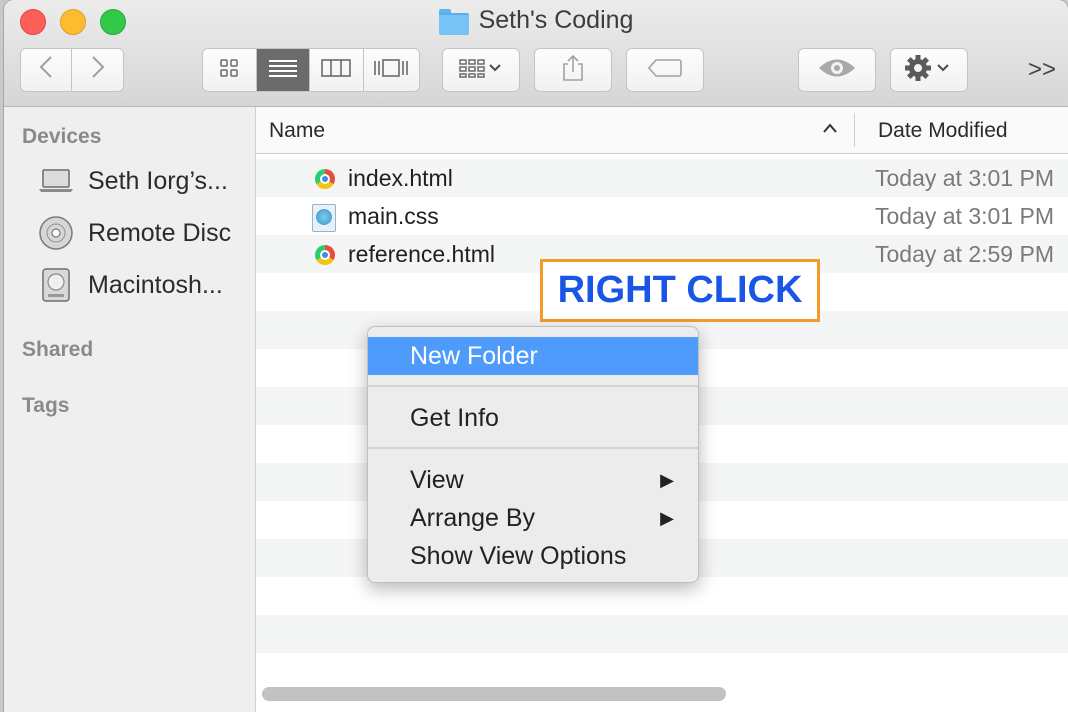 The image size is (1068, 712). I want to click on column-view-button, so click(337, 70).